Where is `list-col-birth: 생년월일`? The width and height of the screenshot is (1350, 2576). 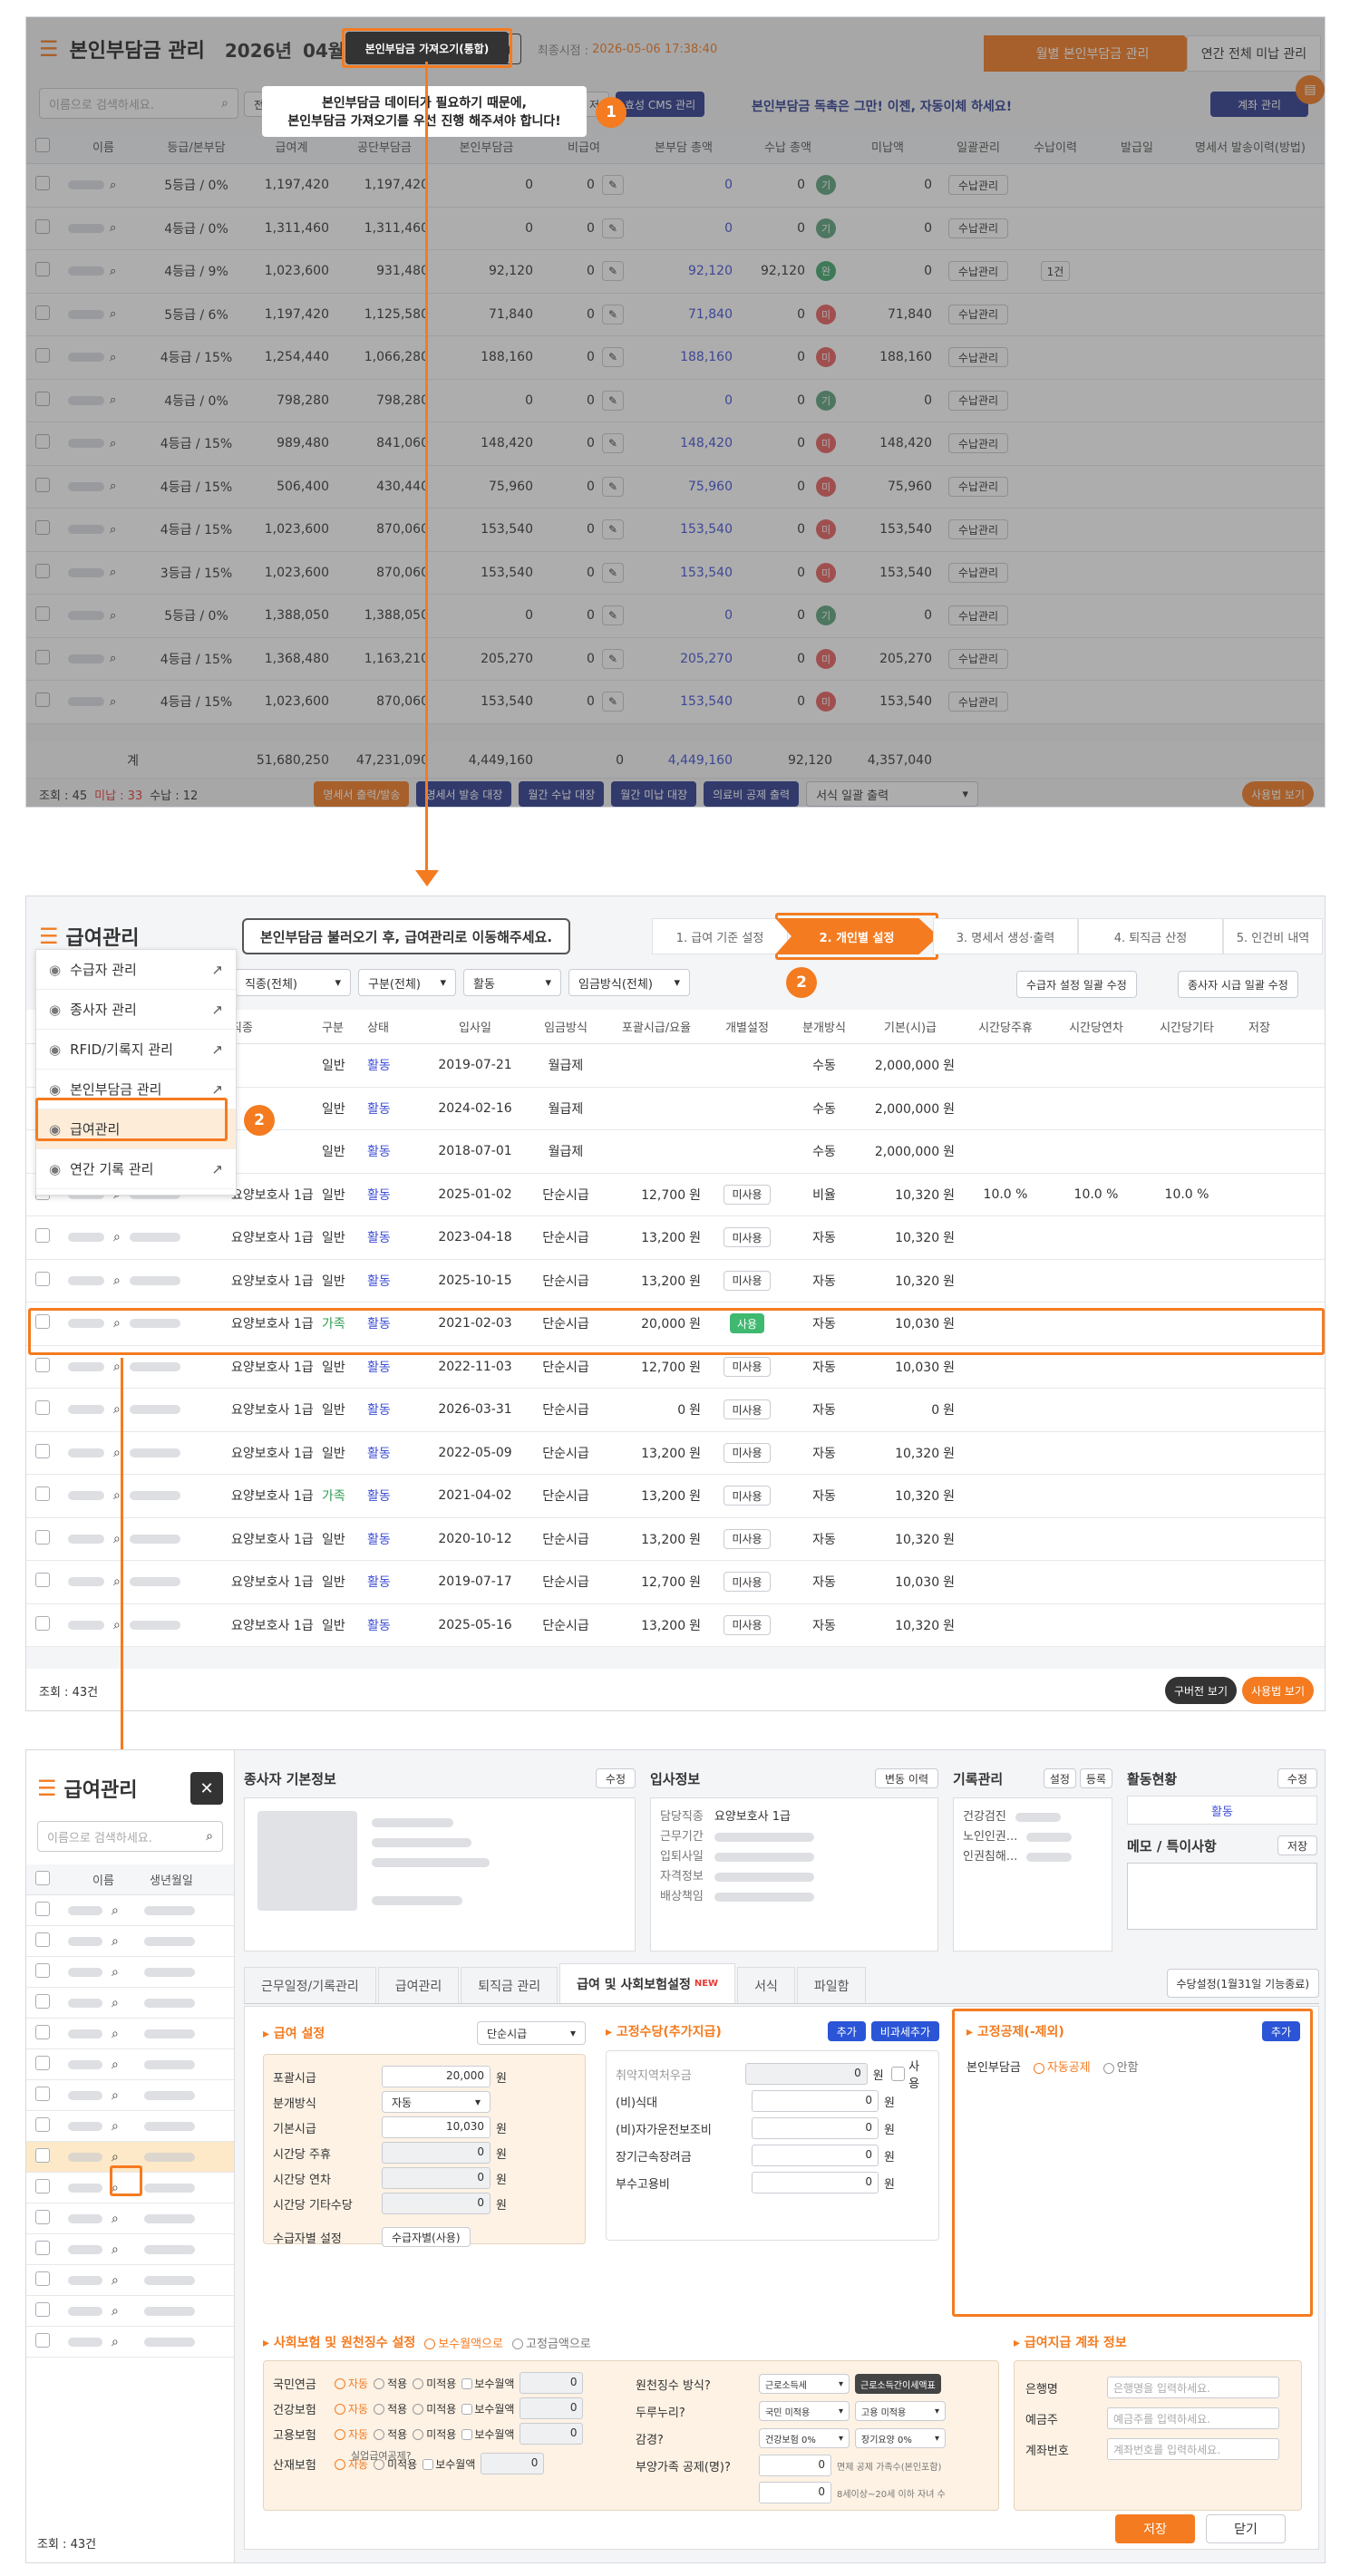 list-col-birth: 생년월일 is located at coordinates (185, 1879).